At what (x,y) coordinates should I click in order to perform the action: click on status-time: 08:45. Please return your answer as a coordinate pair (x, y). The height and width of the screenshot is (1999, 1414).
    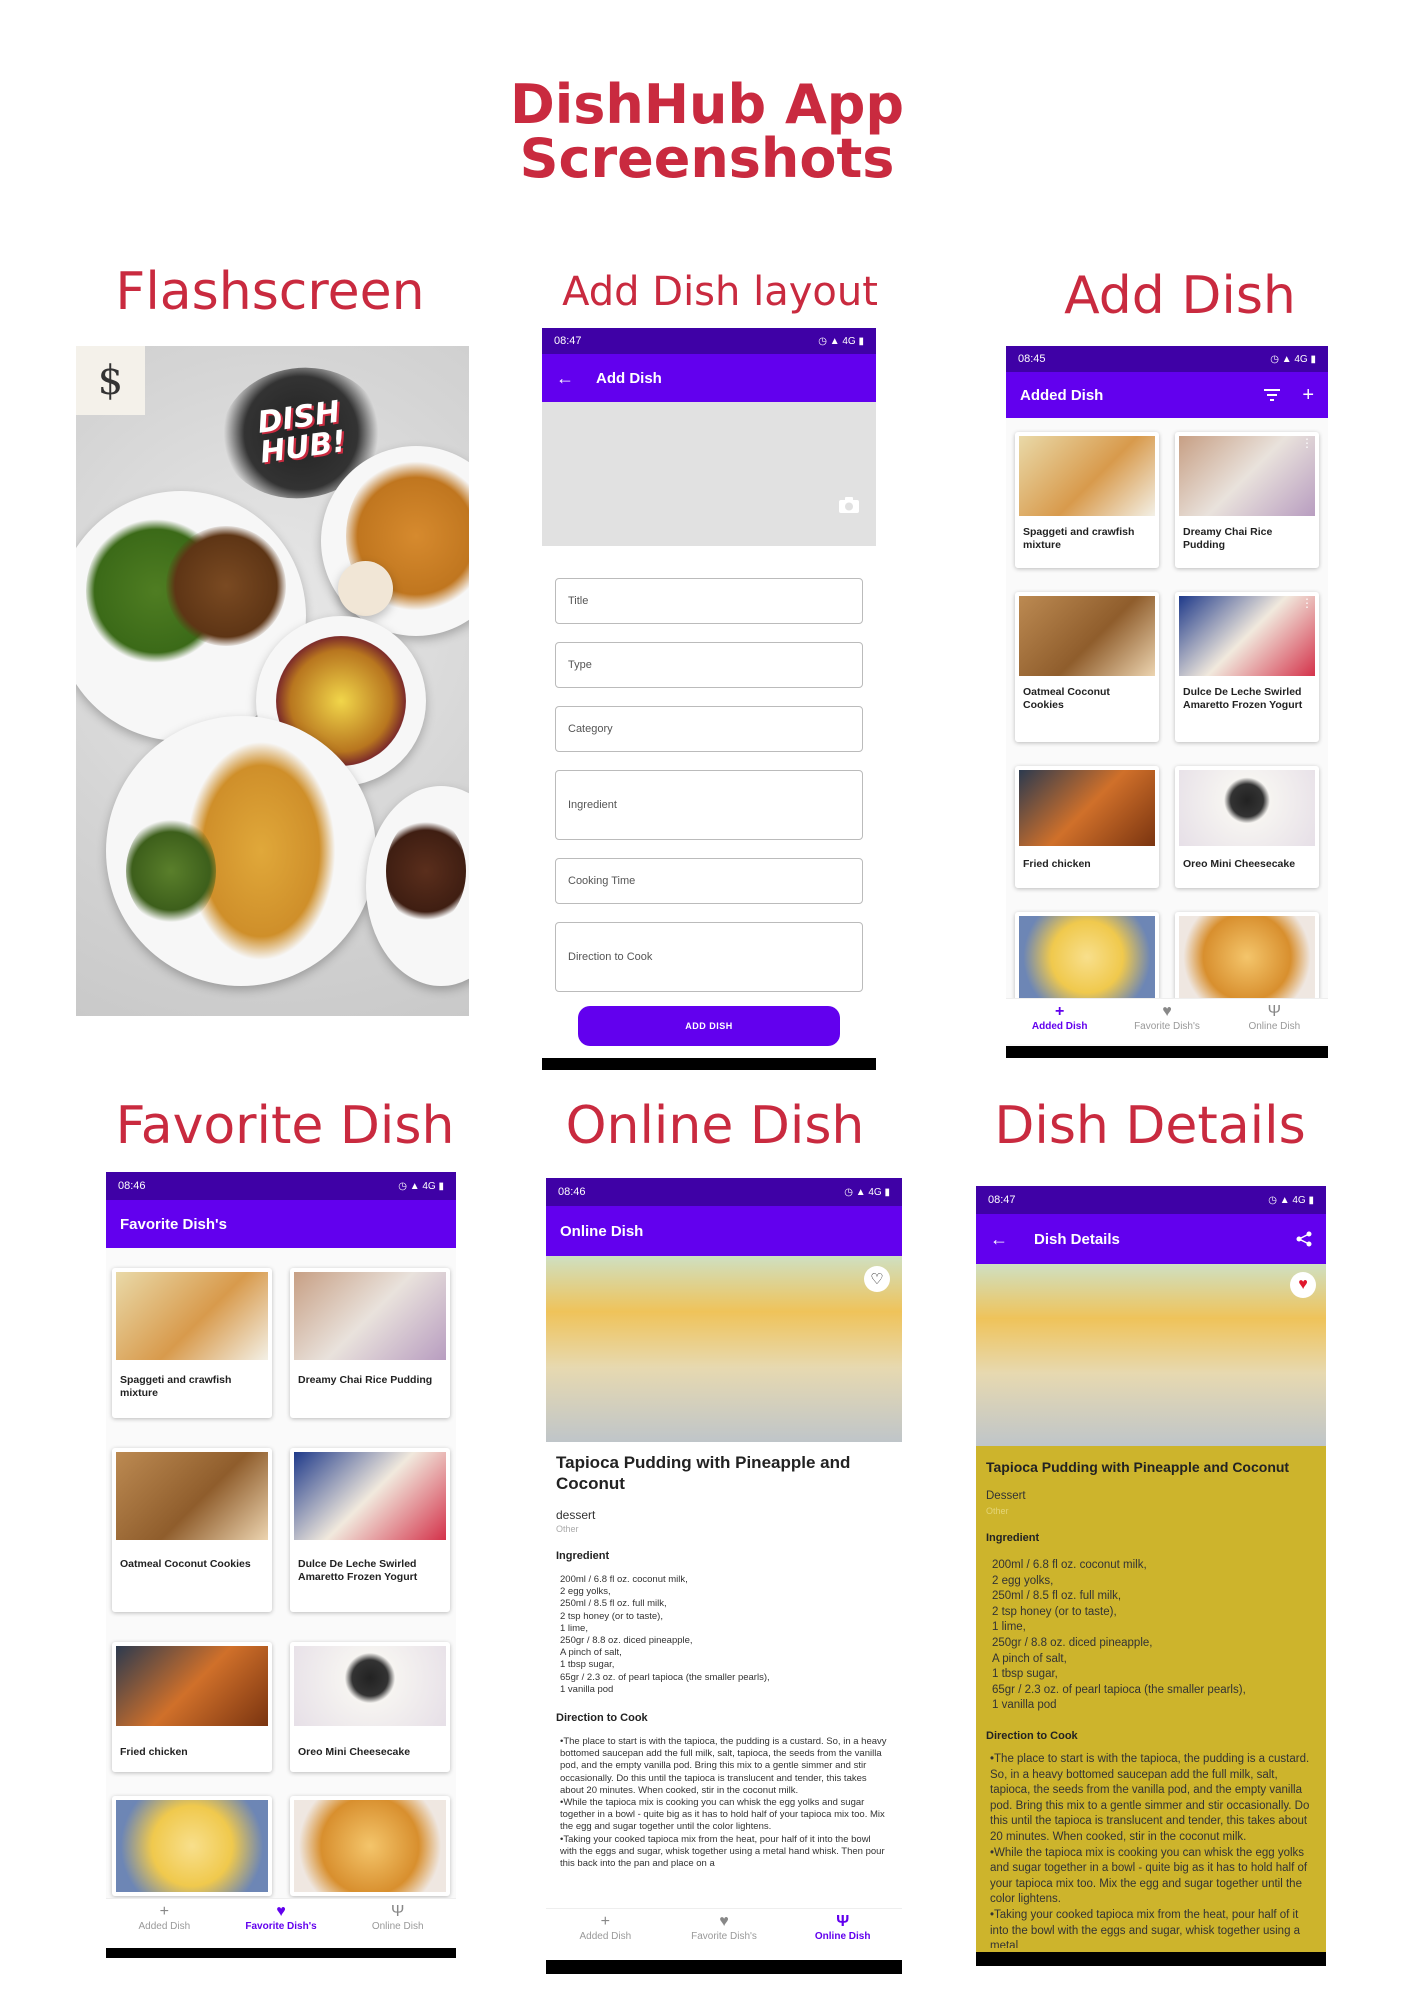
    Looking at the image, I should click on (1032, 359).